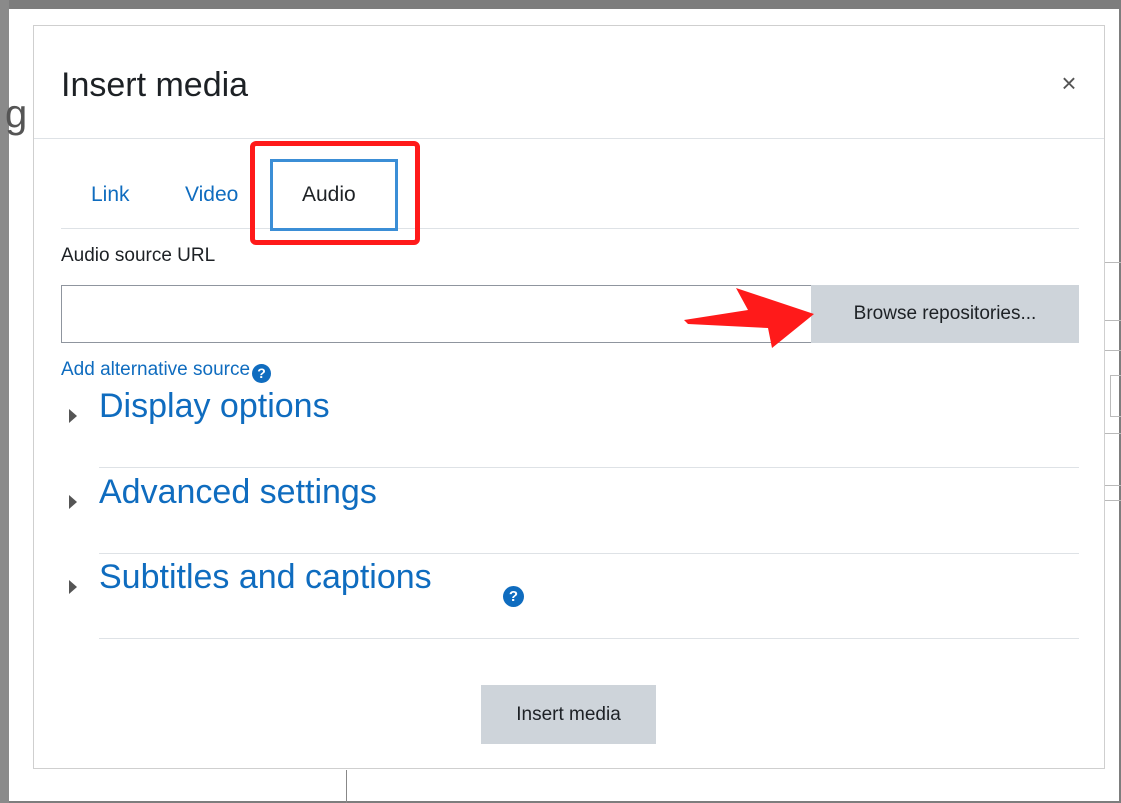 This screenshot has height=803, width=1121. What do you see at coordinates (238, 492) in the screenshot?
I see `advanced-settings-label: Advanced settings` at bounding box center [238, 492].